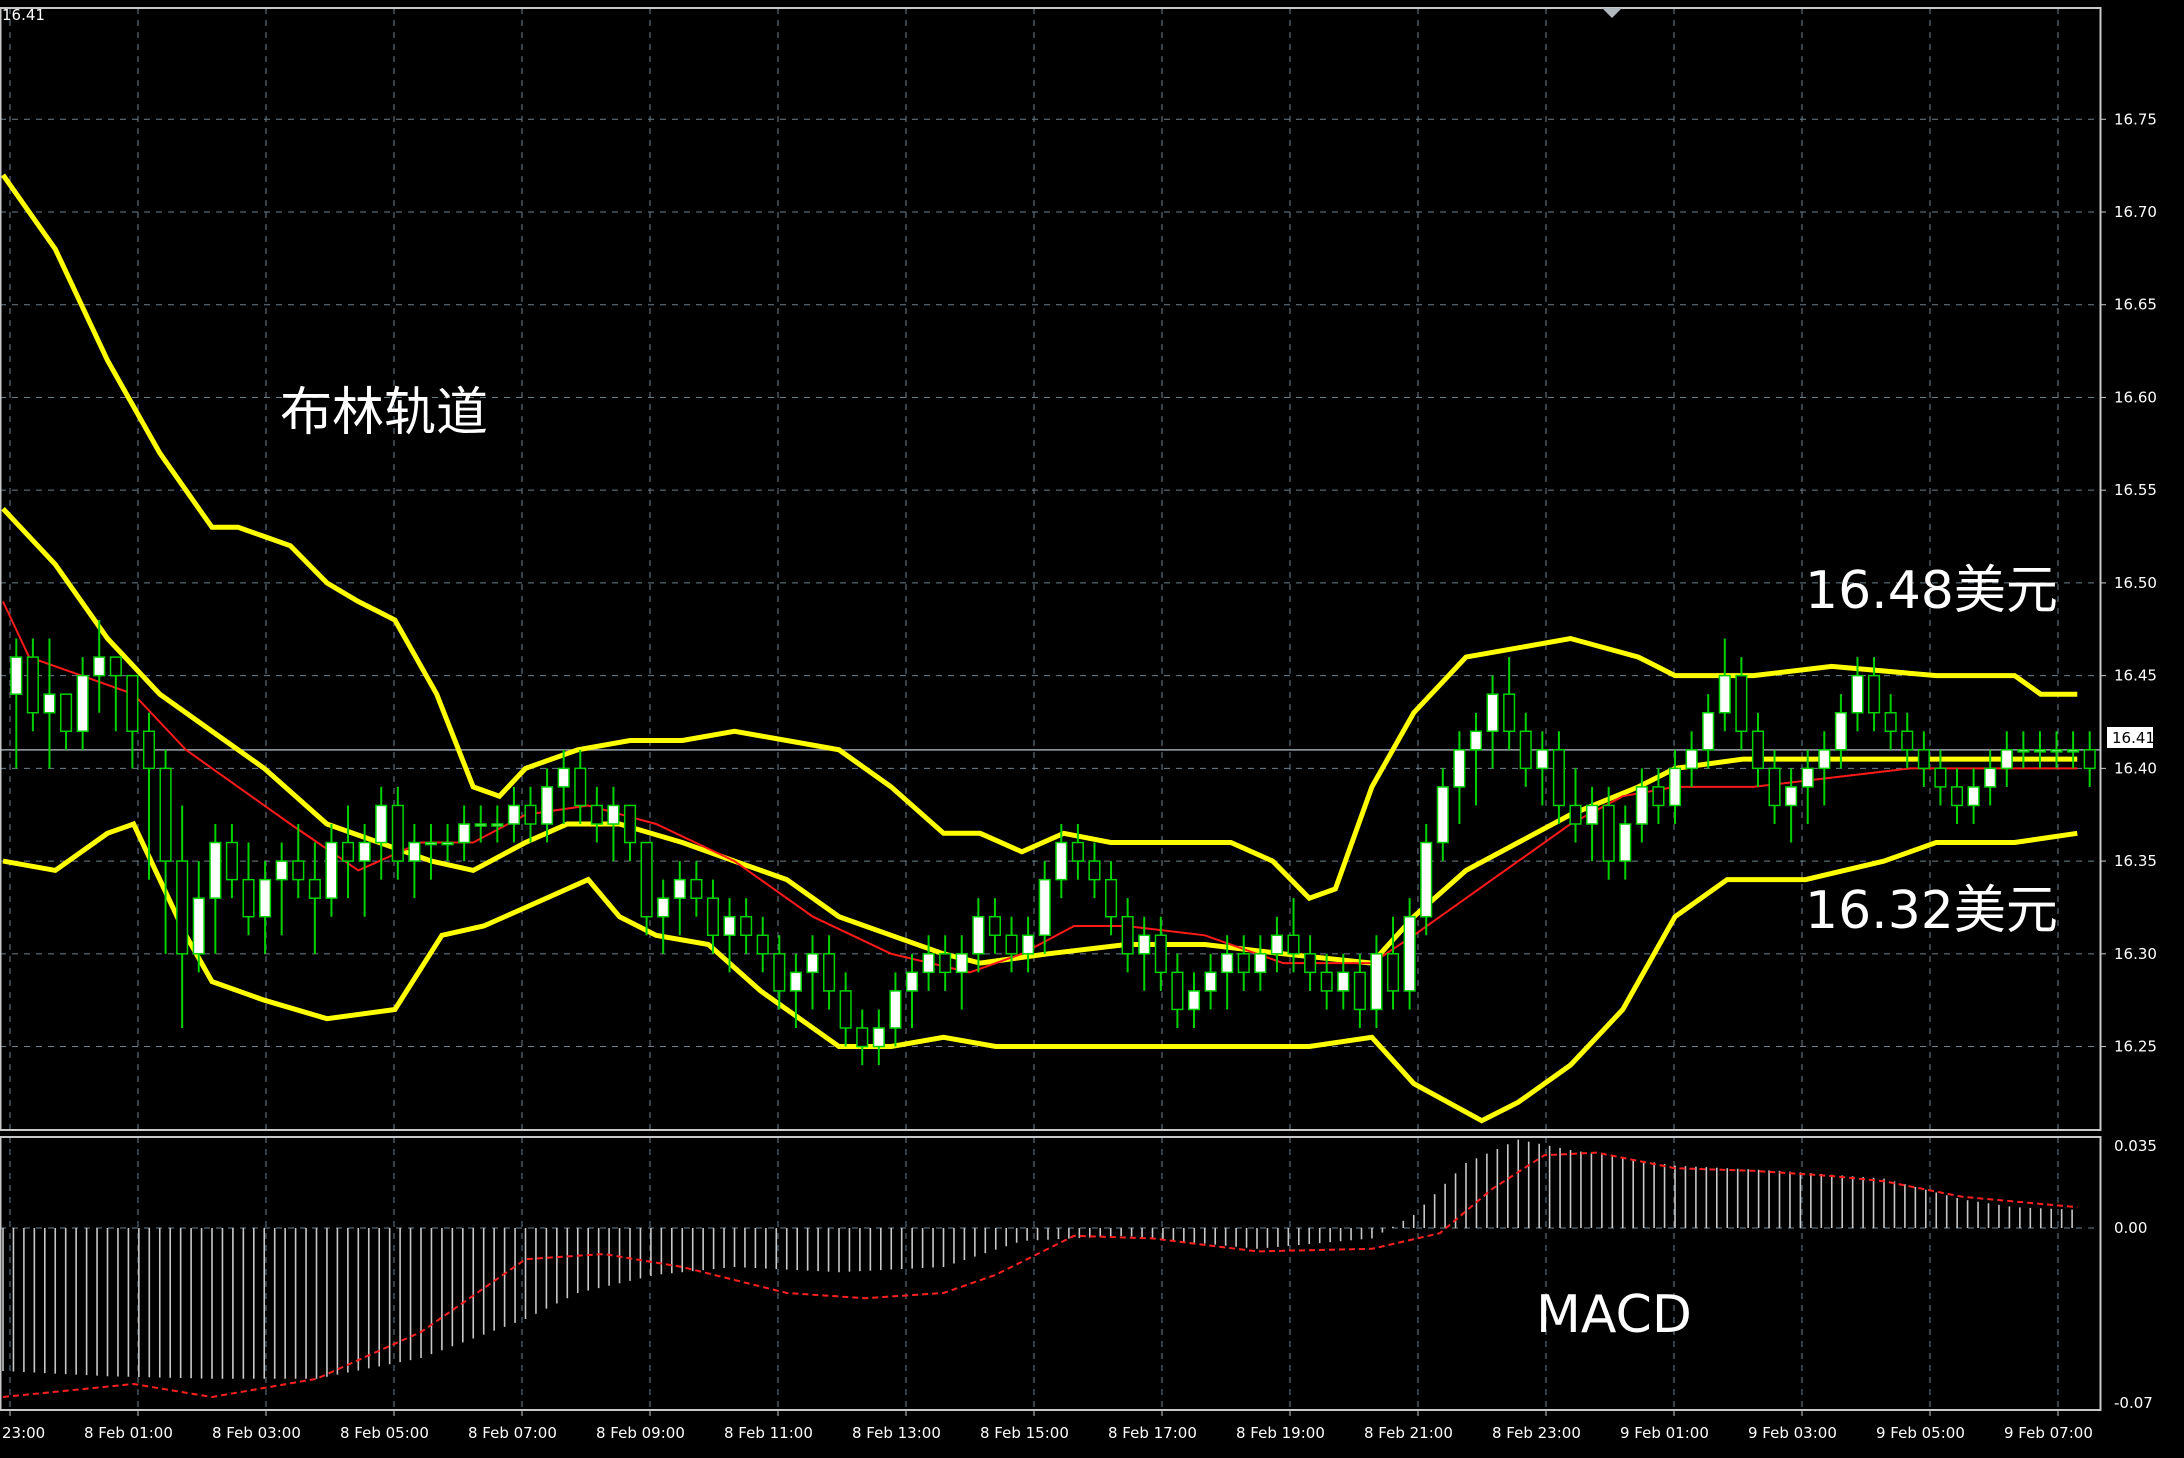 This screenshot has height=1458, width=2184. Describe the element at coordinates (1920, 1433) in the screenshot. I see `x-tick-label: 9 Feb 05:00` at that location.